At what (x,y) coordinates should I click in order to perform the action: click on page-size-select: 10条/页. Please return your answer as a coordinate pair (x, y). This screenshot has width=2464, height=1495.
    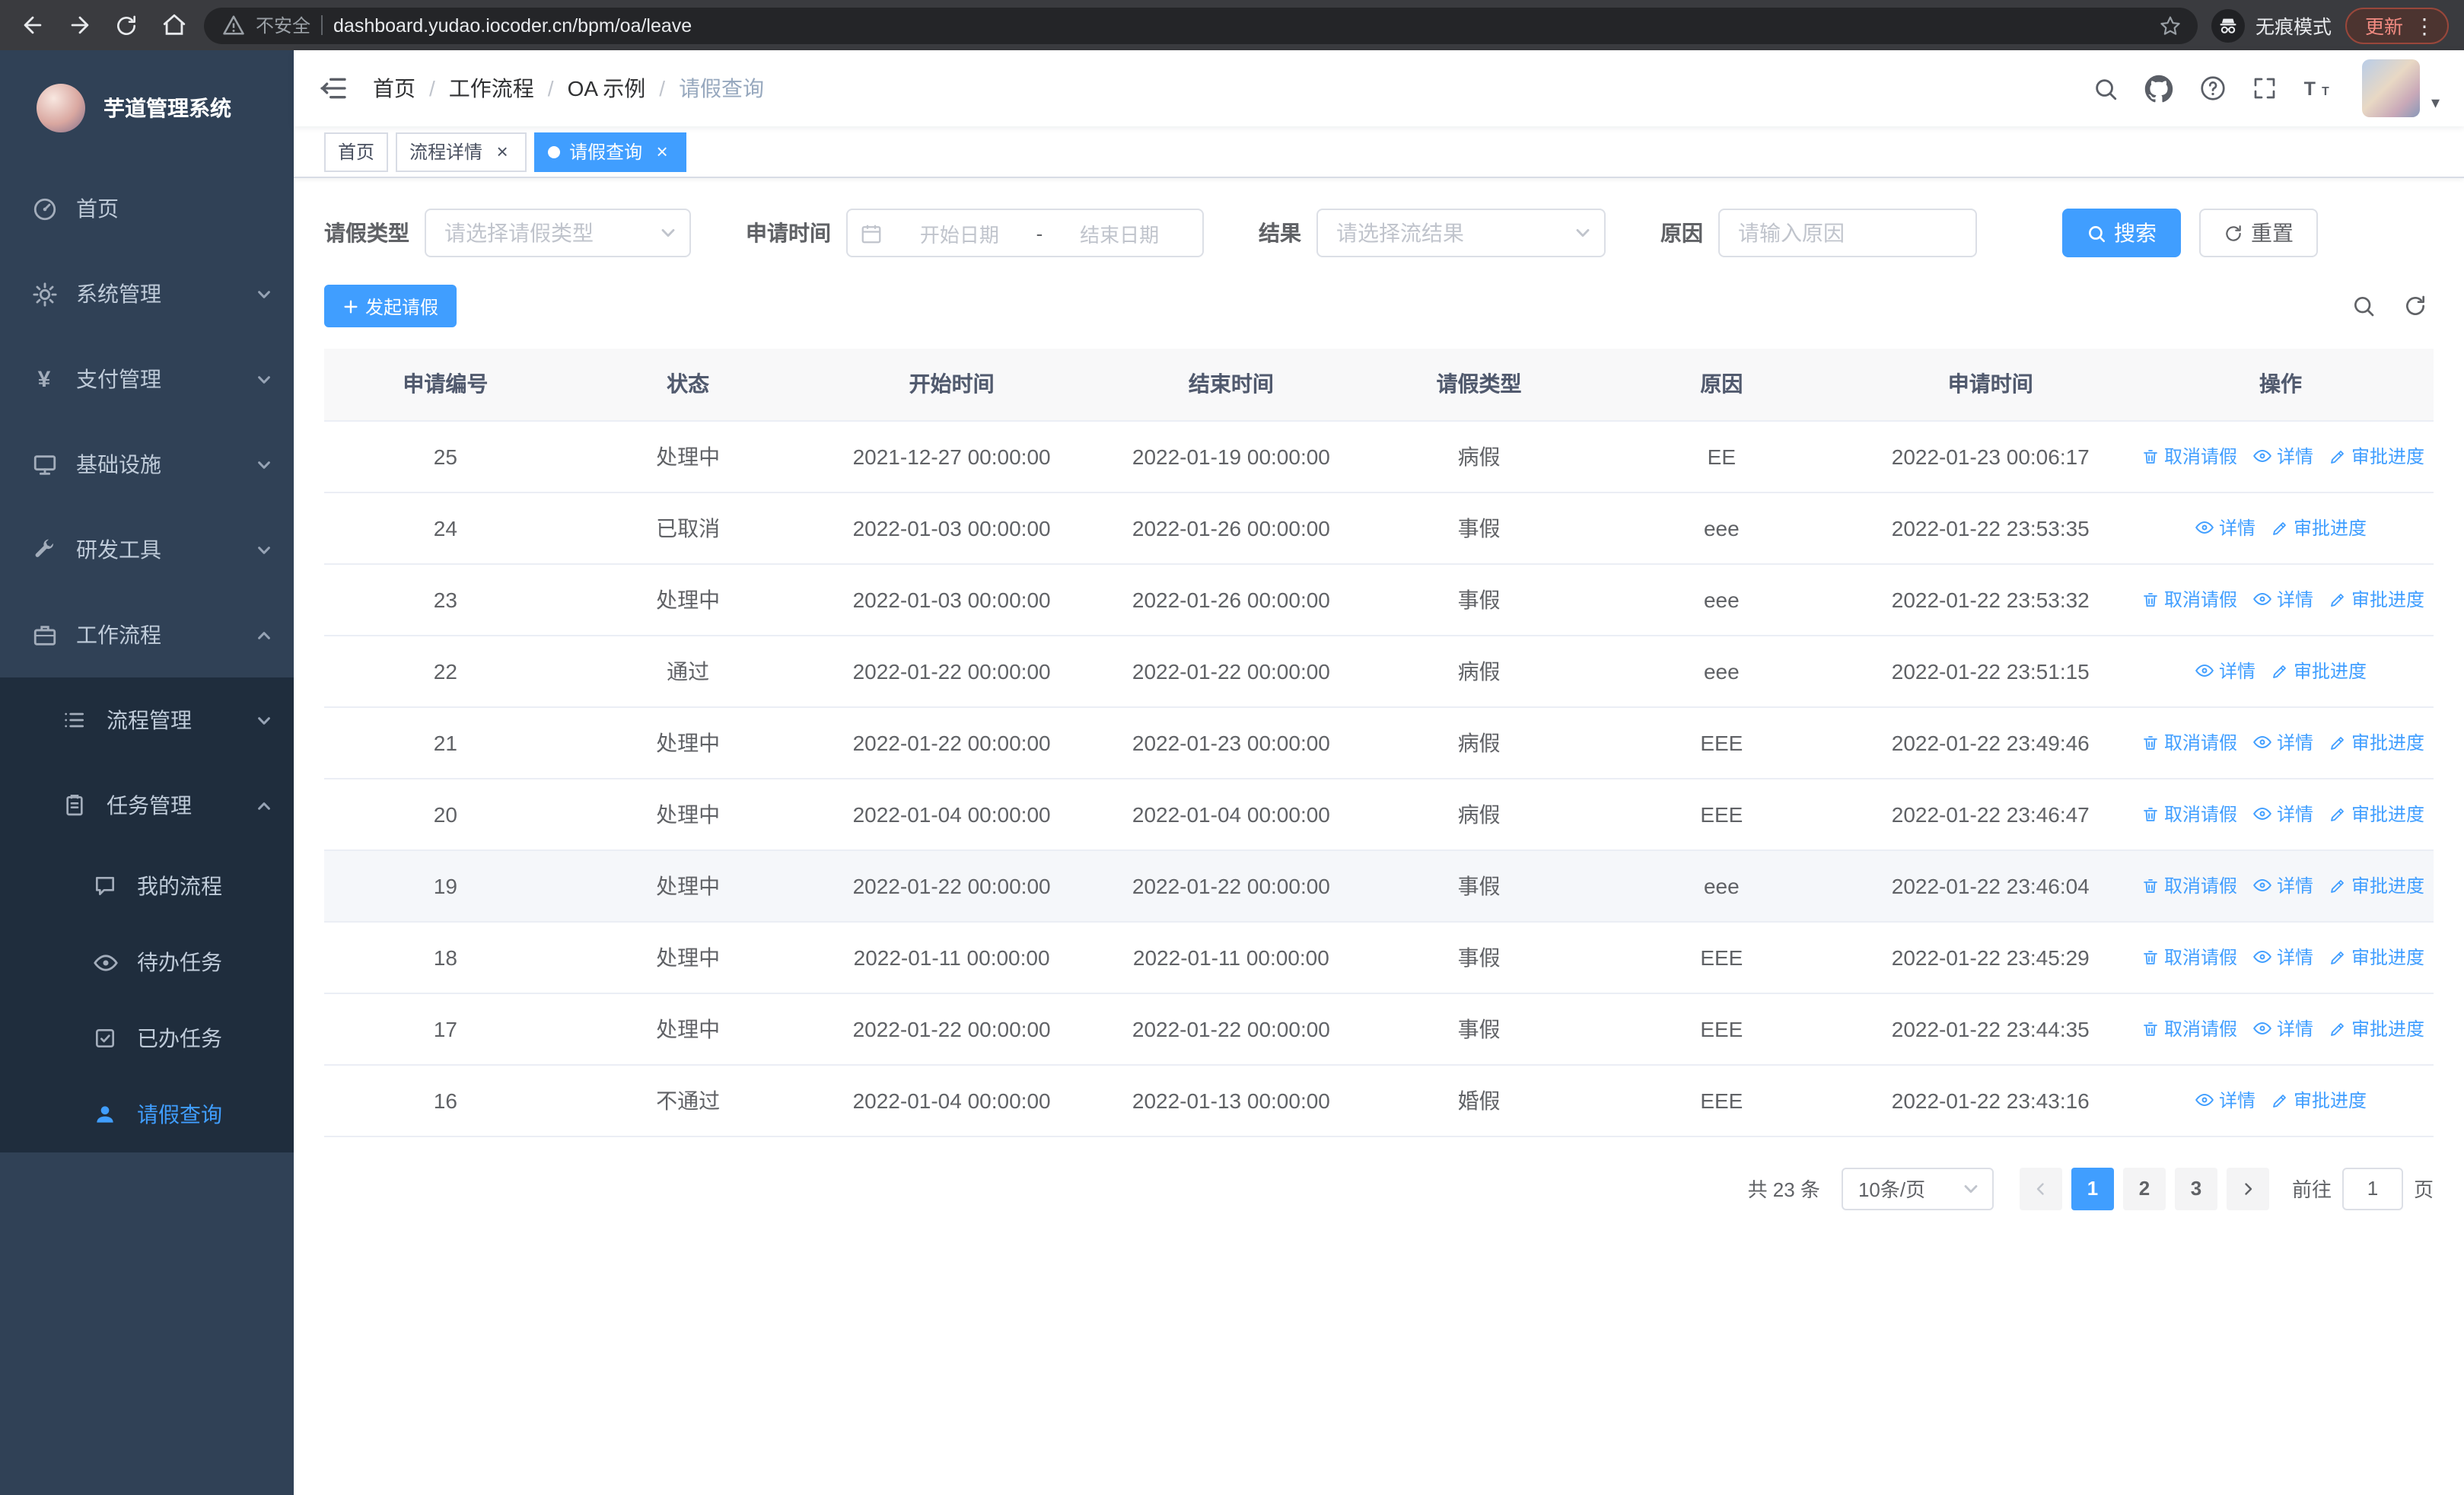
    Looking at the image, I should click on (1917, 1188).